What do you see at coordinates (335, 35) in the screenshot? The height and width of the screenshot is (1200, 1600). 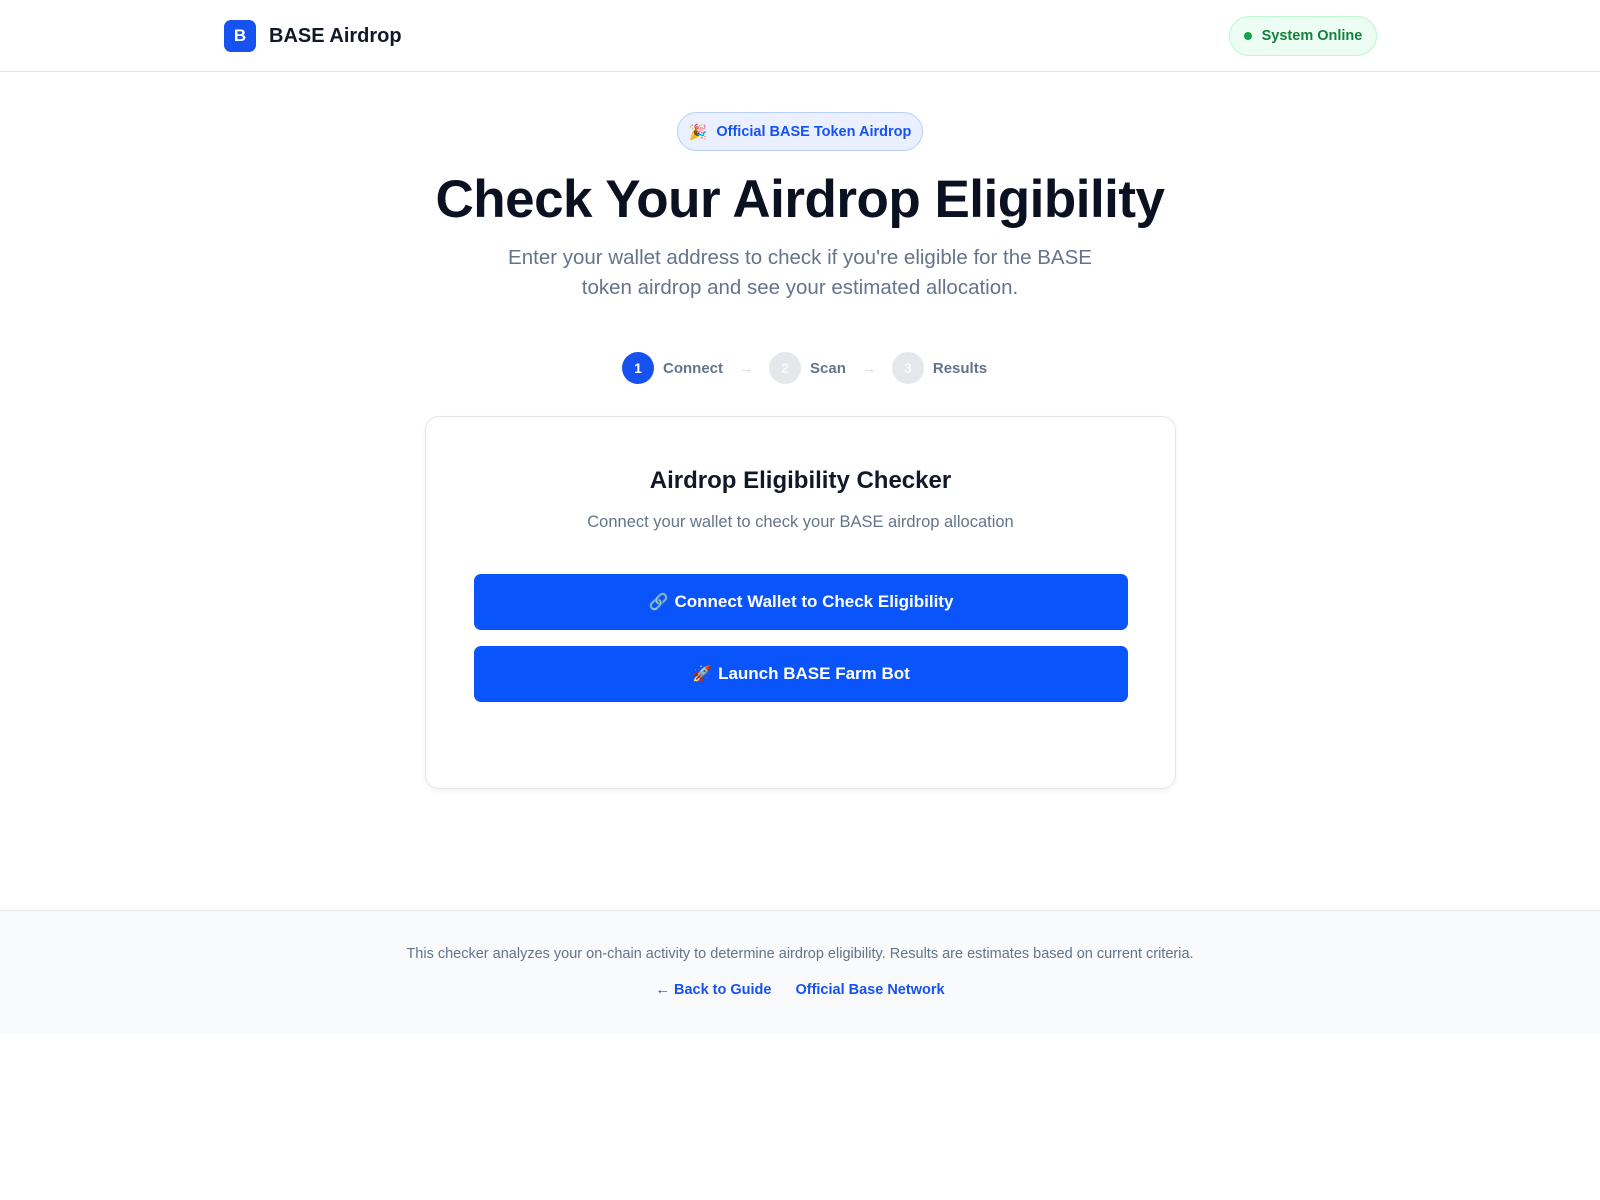 I see `brand-name: BASE Airdrop` at bounding box center [335, 35].